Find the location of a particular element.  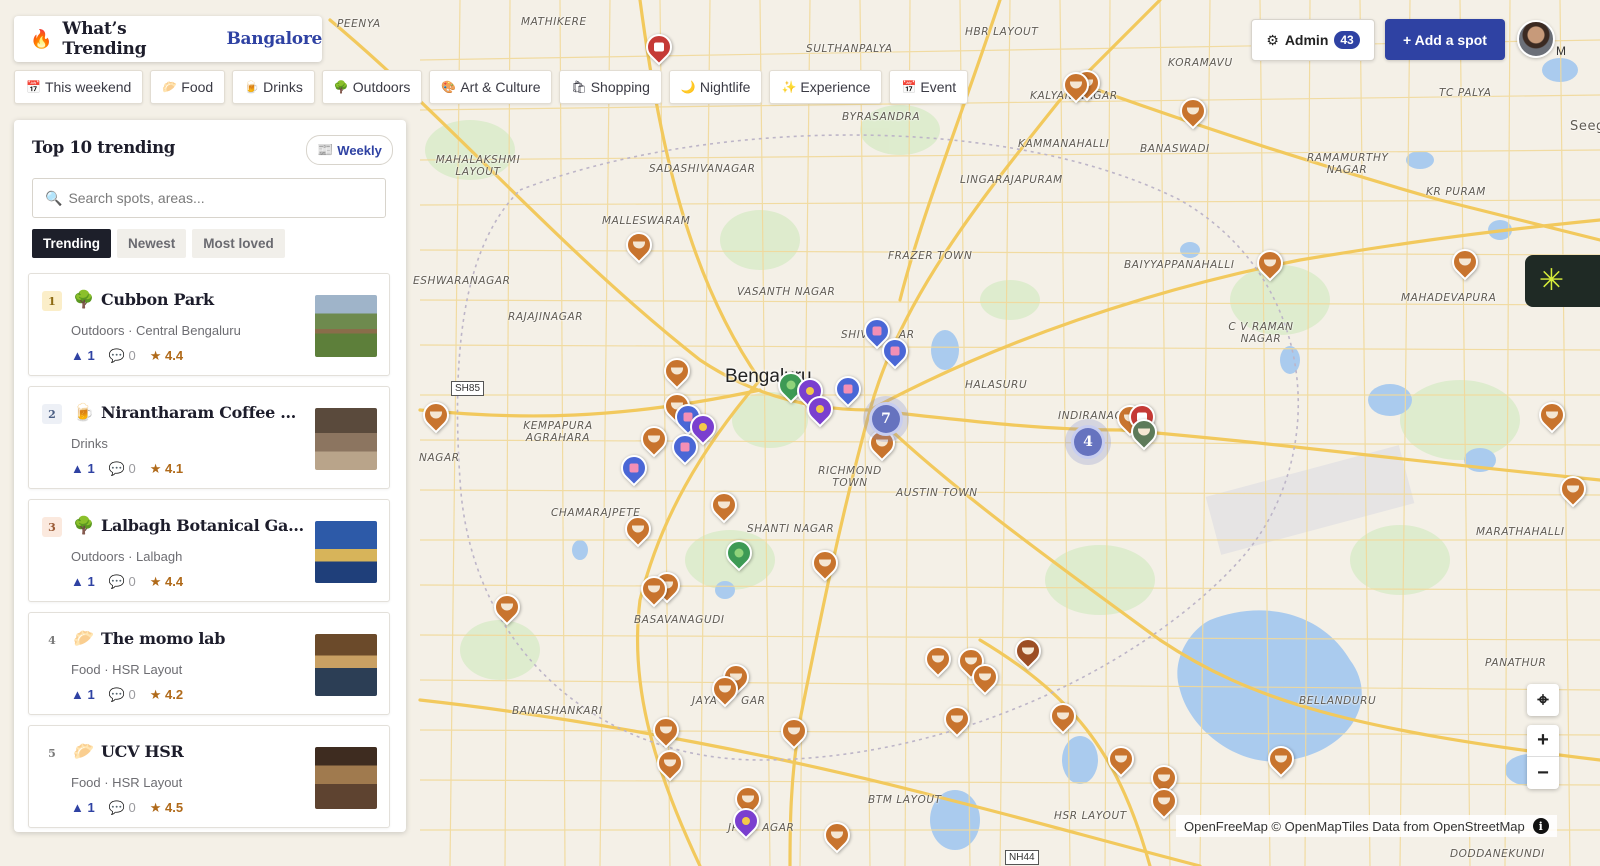

rating-value: 4.5 is located at coordinates (174, 807).